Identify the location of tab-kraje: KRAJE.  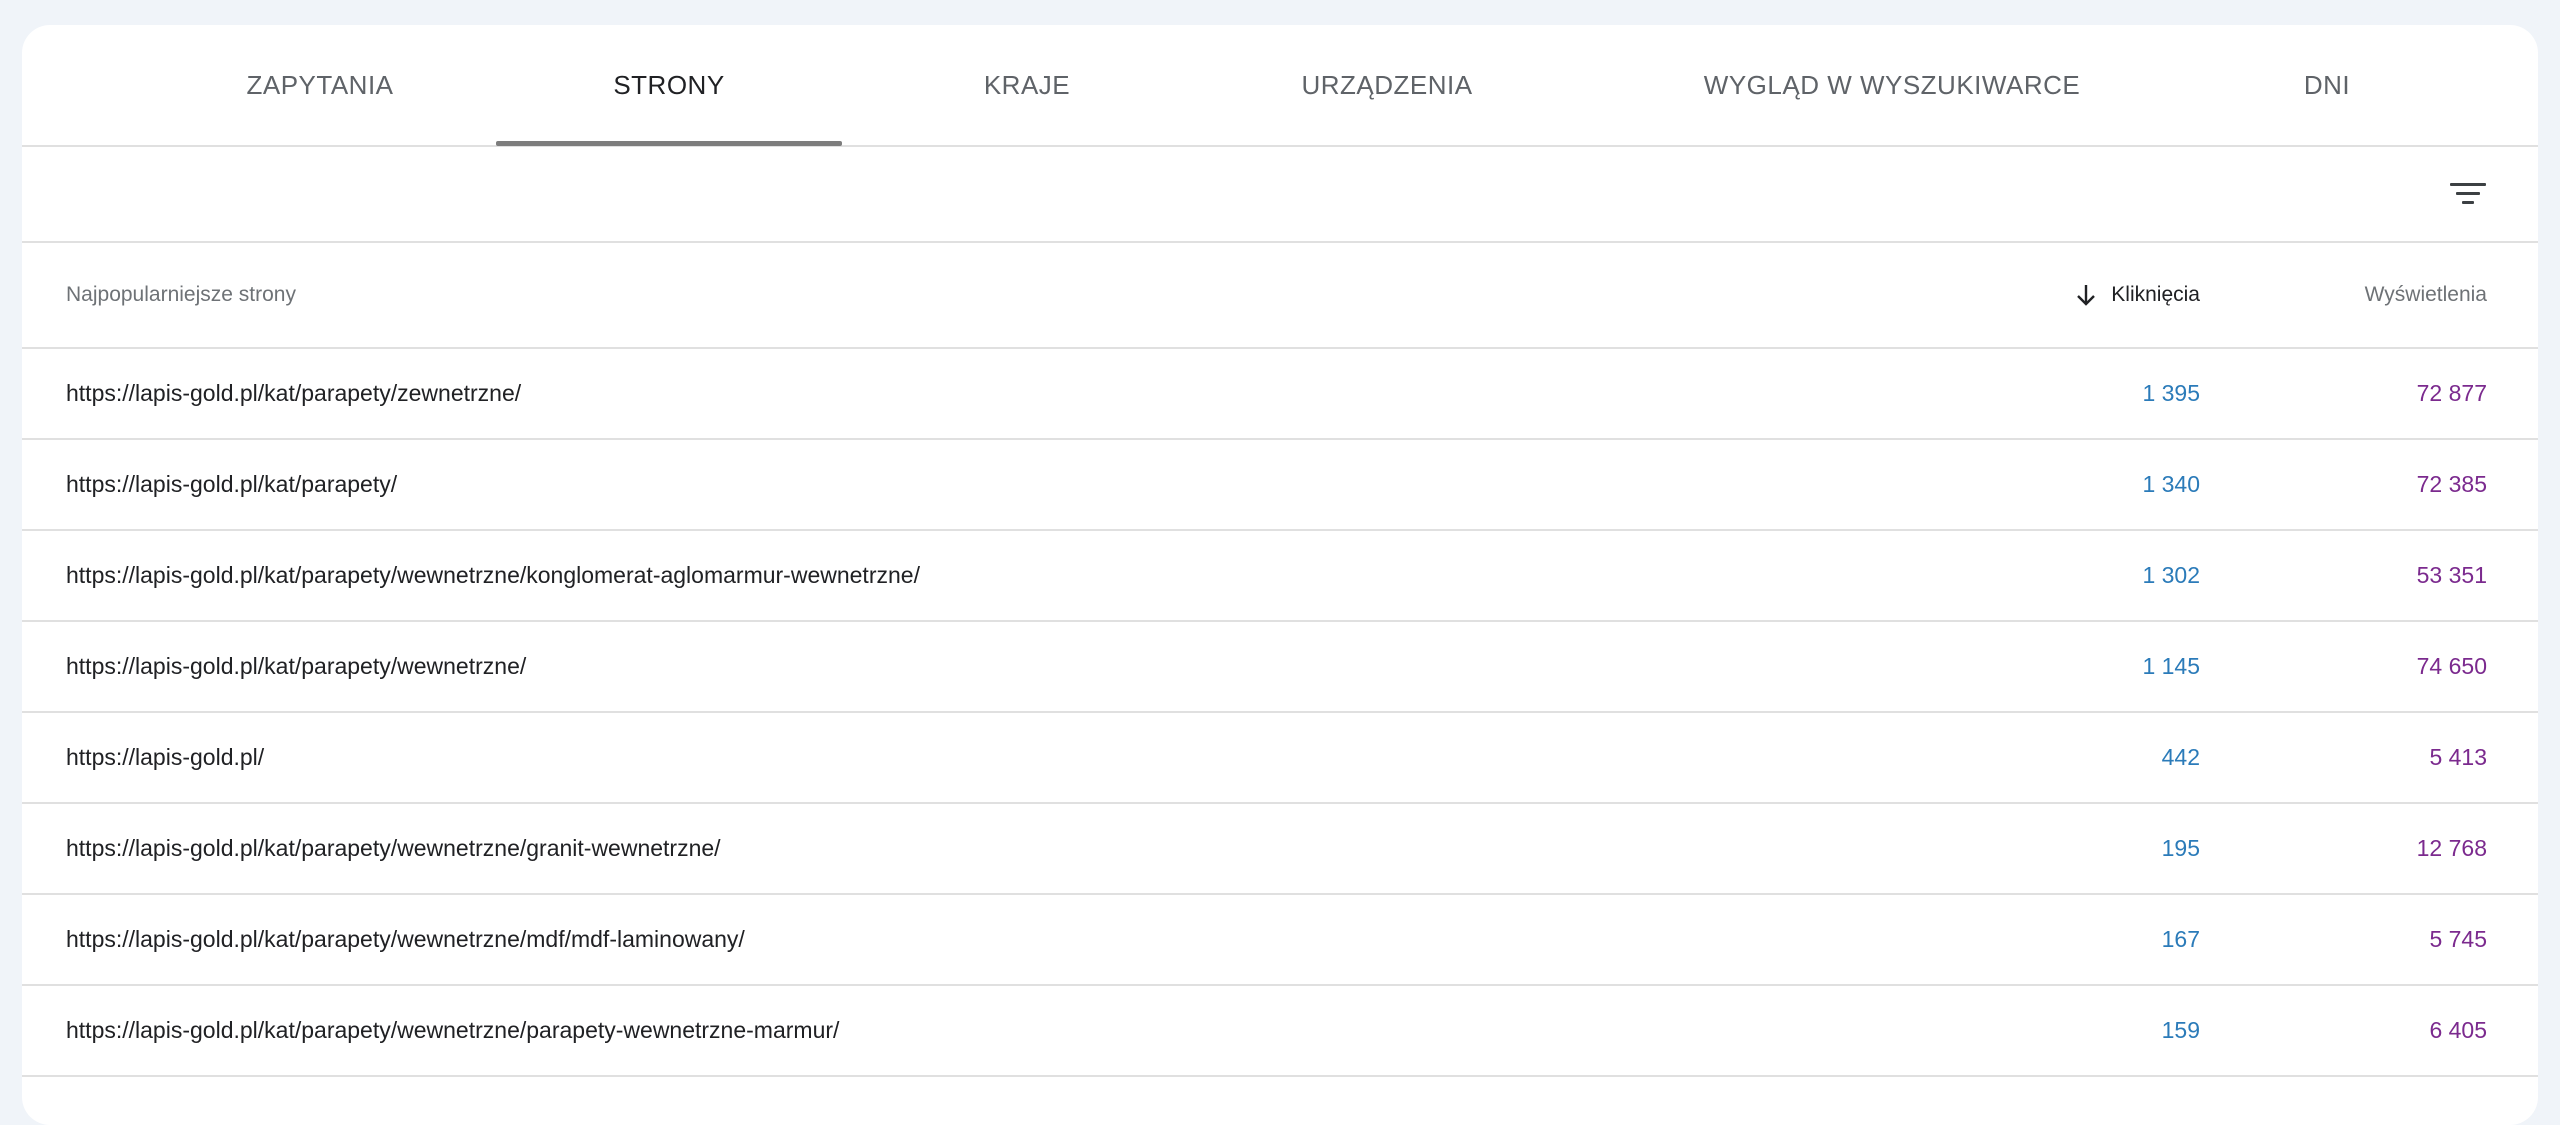
(1027, 85).